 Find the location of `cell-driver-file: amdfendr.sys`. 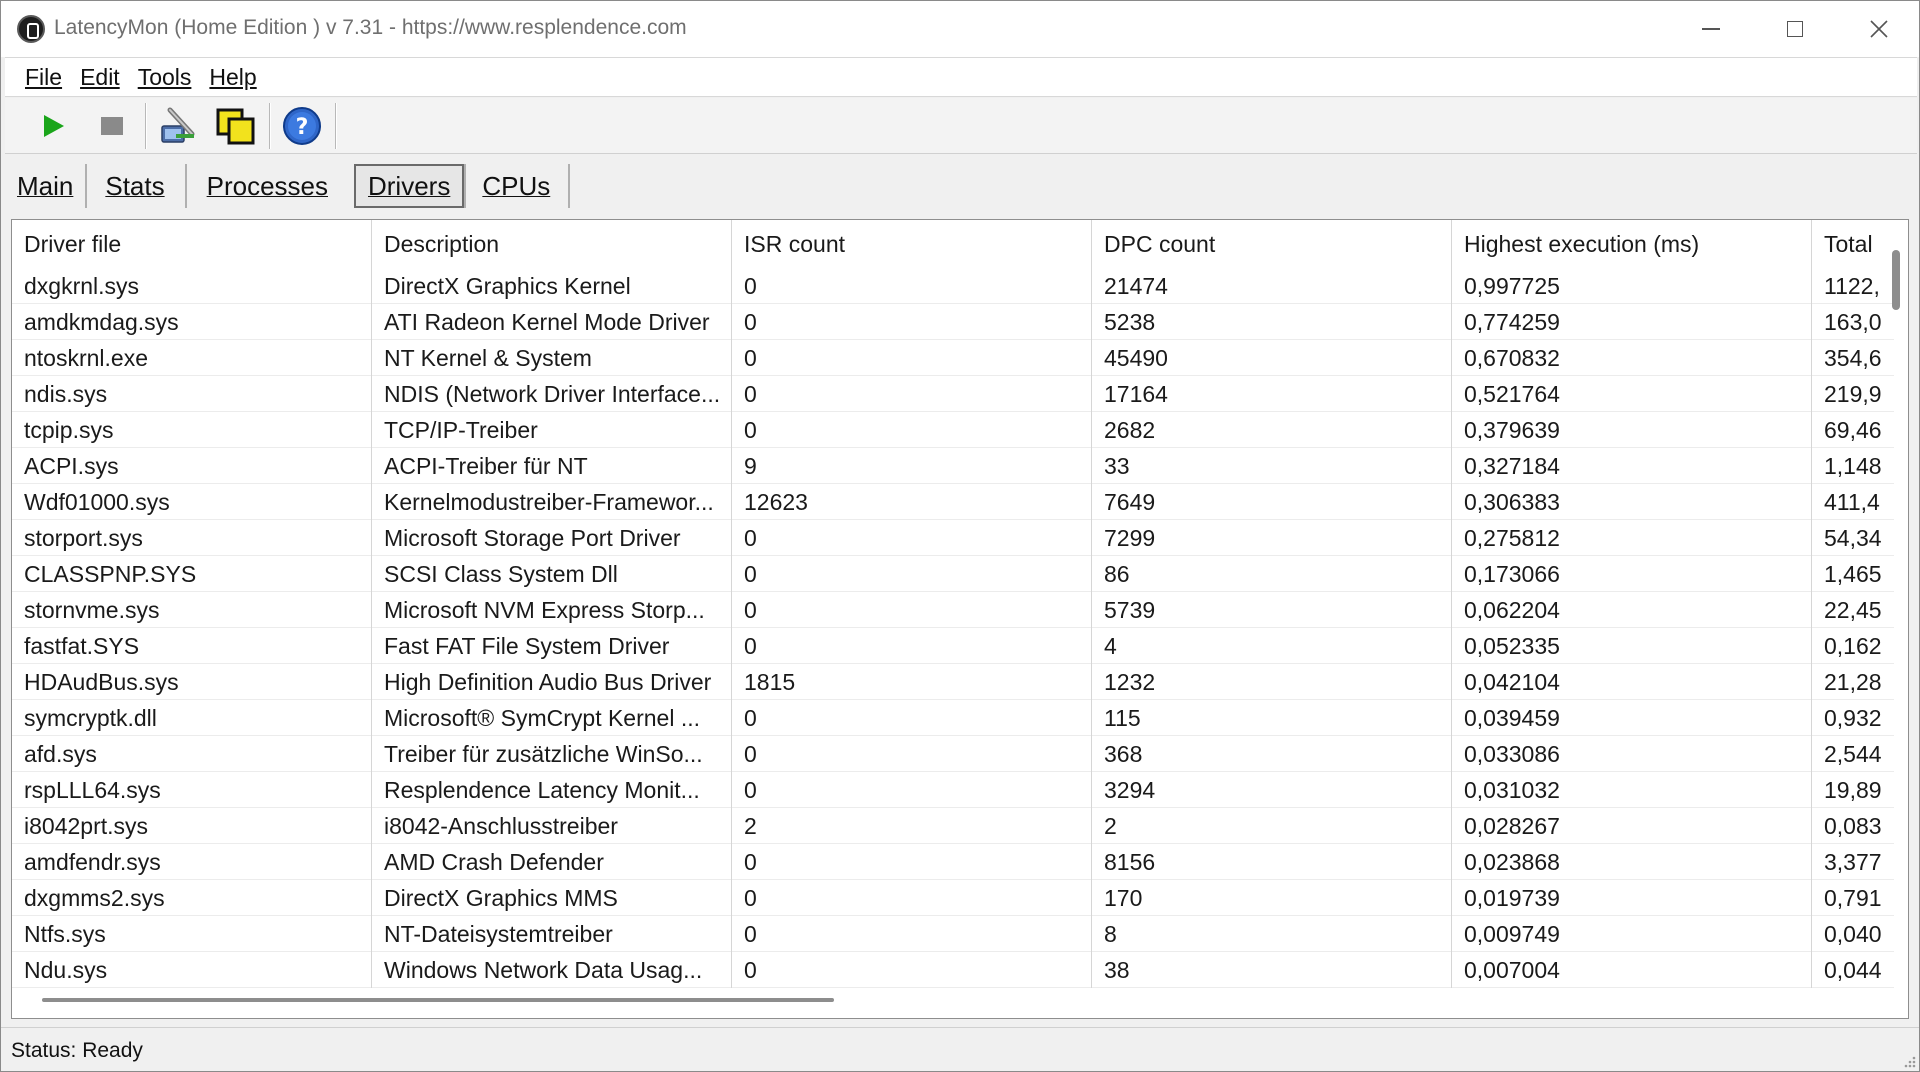

cell-driver-file: amdfendr.sys is located at coordinates (192, 862).